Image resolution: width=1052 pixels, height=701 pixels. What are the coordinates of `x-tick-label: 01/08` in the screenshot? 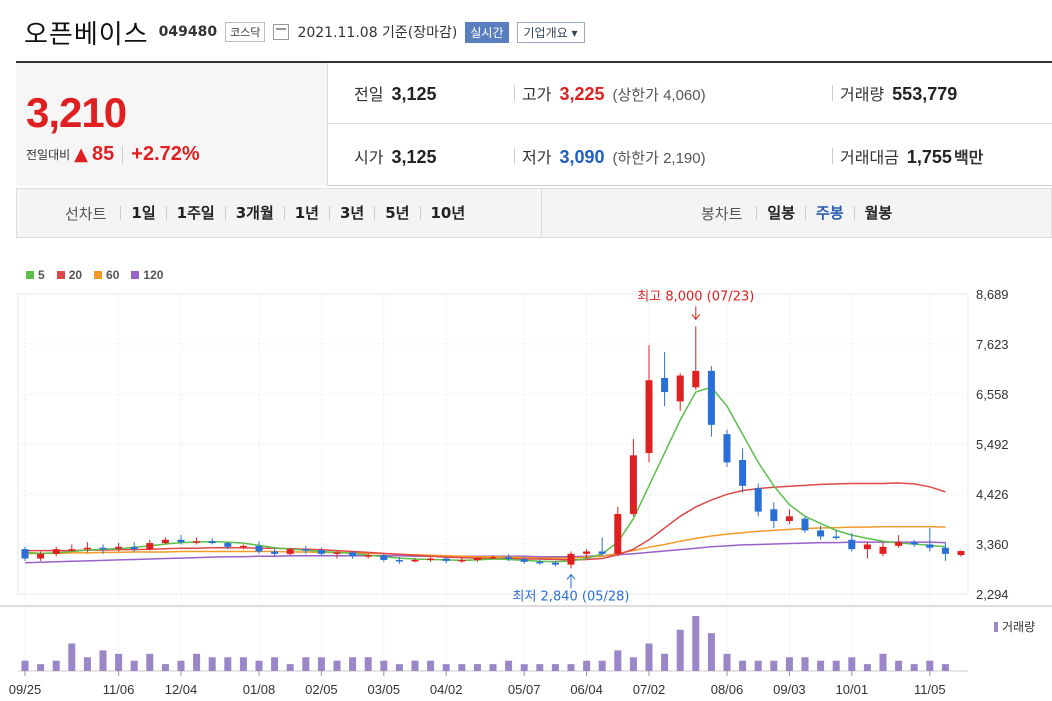 It's located at (259, 689).